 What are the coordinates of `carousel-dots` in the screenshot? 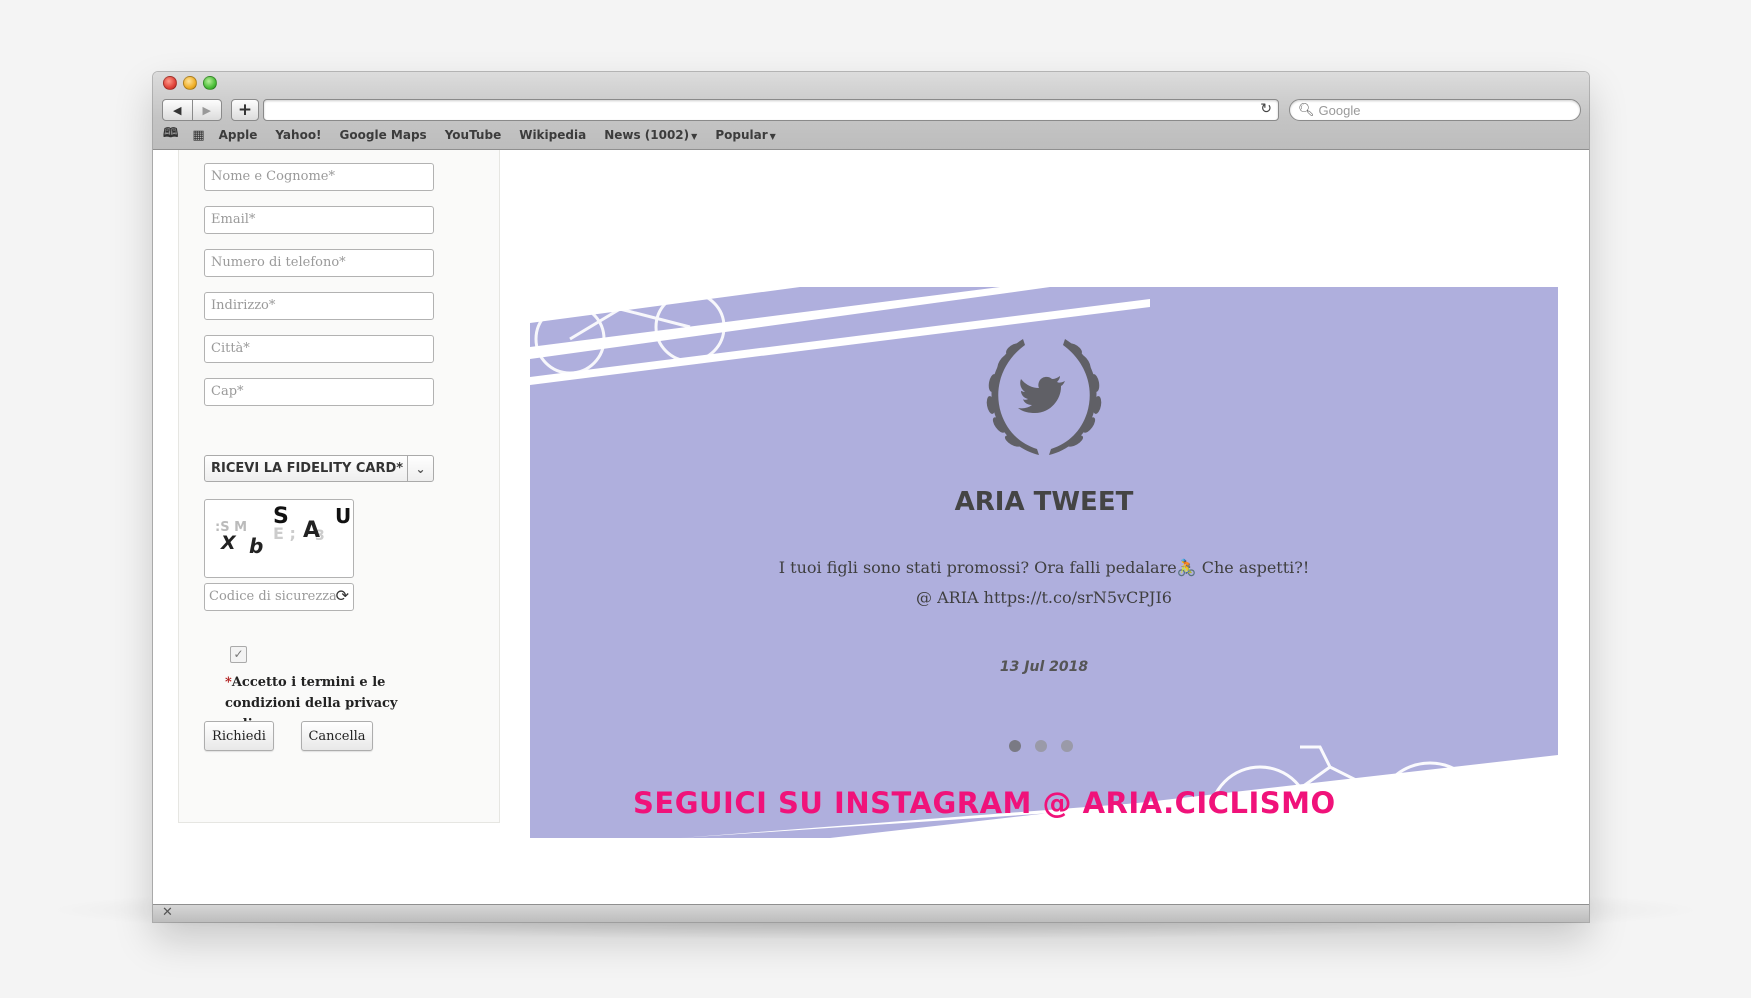 It's located at (1041, 746).